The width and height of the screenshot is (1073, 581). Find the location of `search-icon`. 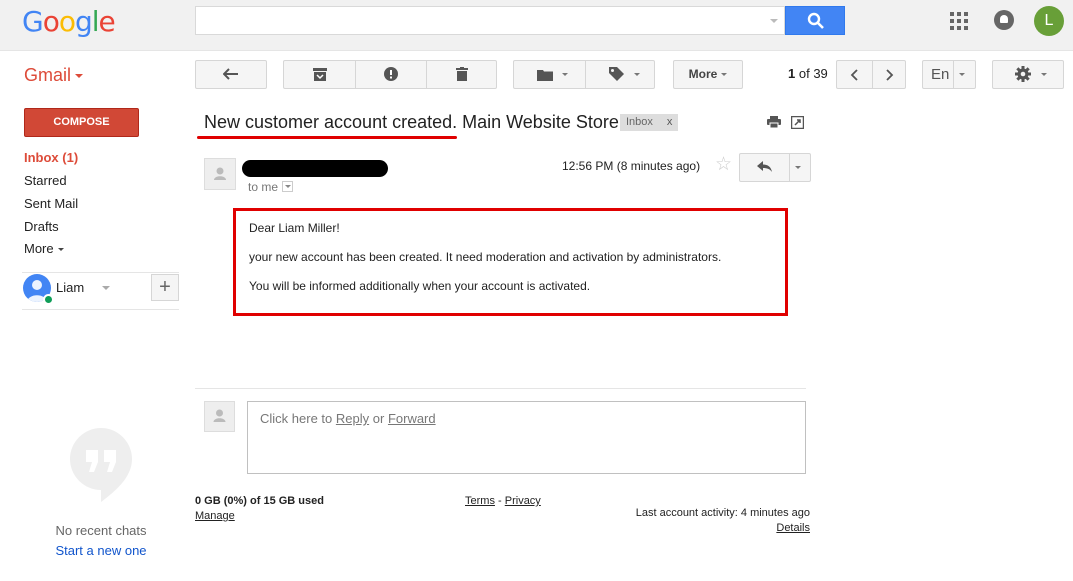

search-icon is located at coordinates (815, 20).